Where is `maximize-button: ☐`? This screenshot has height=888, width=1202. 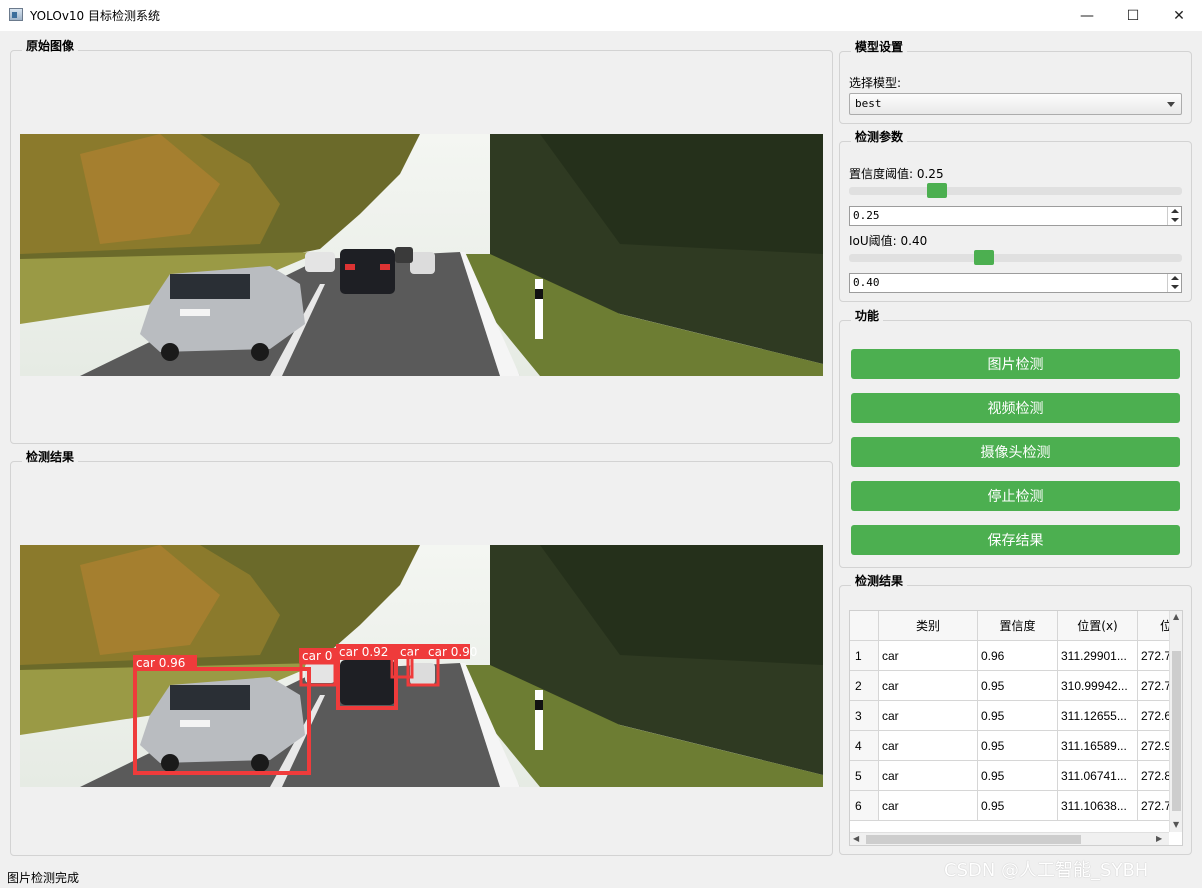
maximize-button: ☐ is located at coordinates (1133, 15).